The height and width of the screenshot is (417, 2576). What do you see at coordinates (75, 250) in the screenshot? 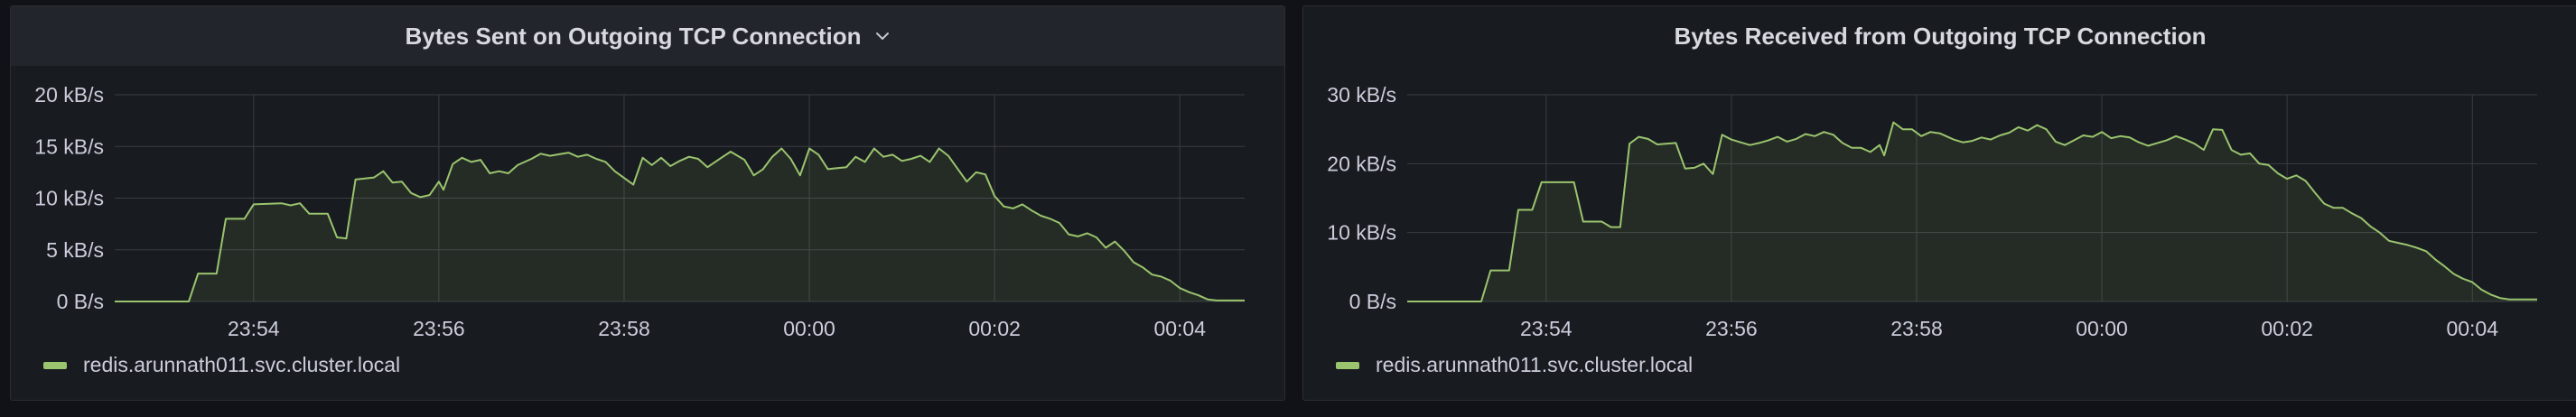
I see `y-tick-label: 5 kB/s` at bounding box center [75, 250].